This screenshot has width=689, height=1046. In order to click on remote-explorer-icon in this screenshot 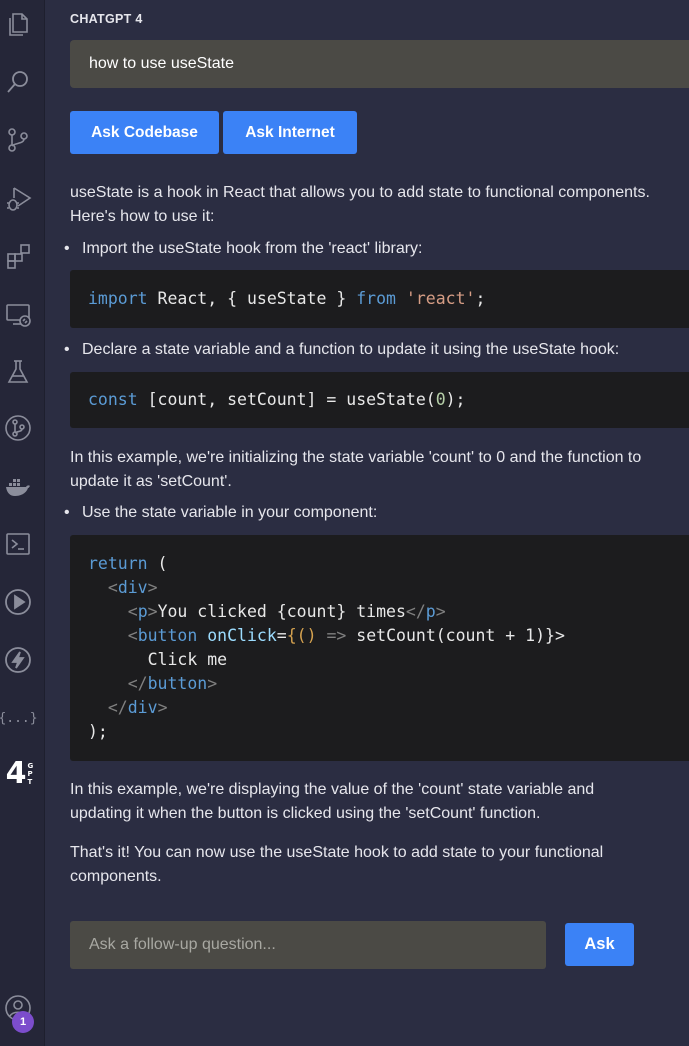, I will do `click(18, 314)`.